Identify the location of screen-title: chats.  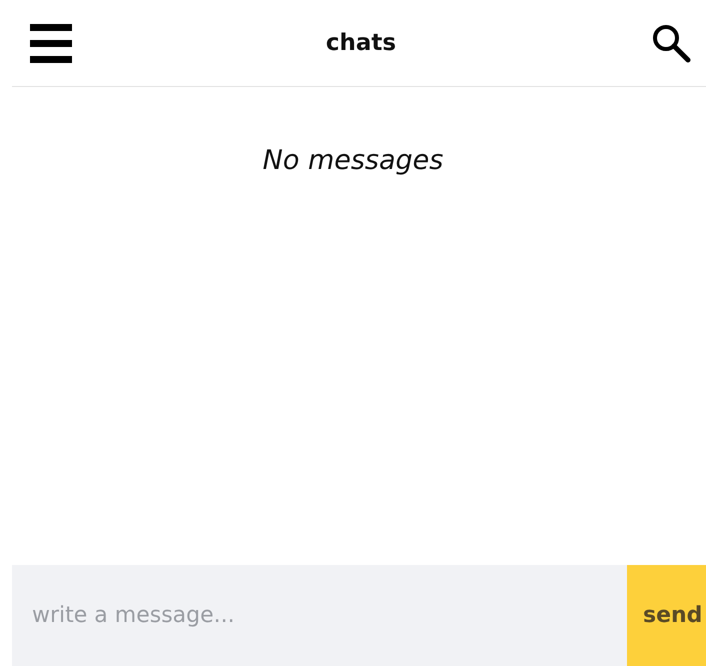
(361, 43).